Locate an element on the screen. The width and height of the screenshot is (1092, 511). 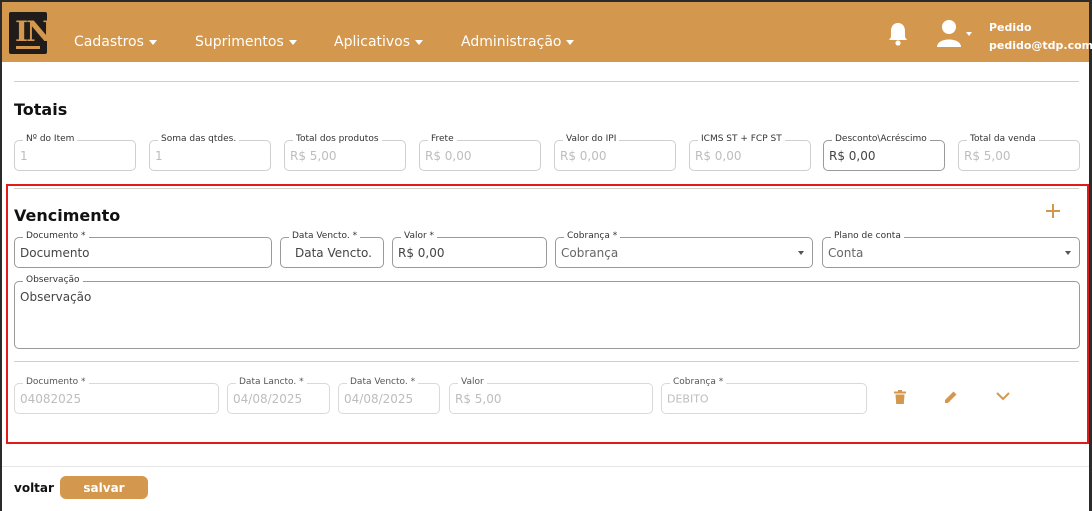
row-valor-value: R$ 5,00 is located at coordinates (478, 398).